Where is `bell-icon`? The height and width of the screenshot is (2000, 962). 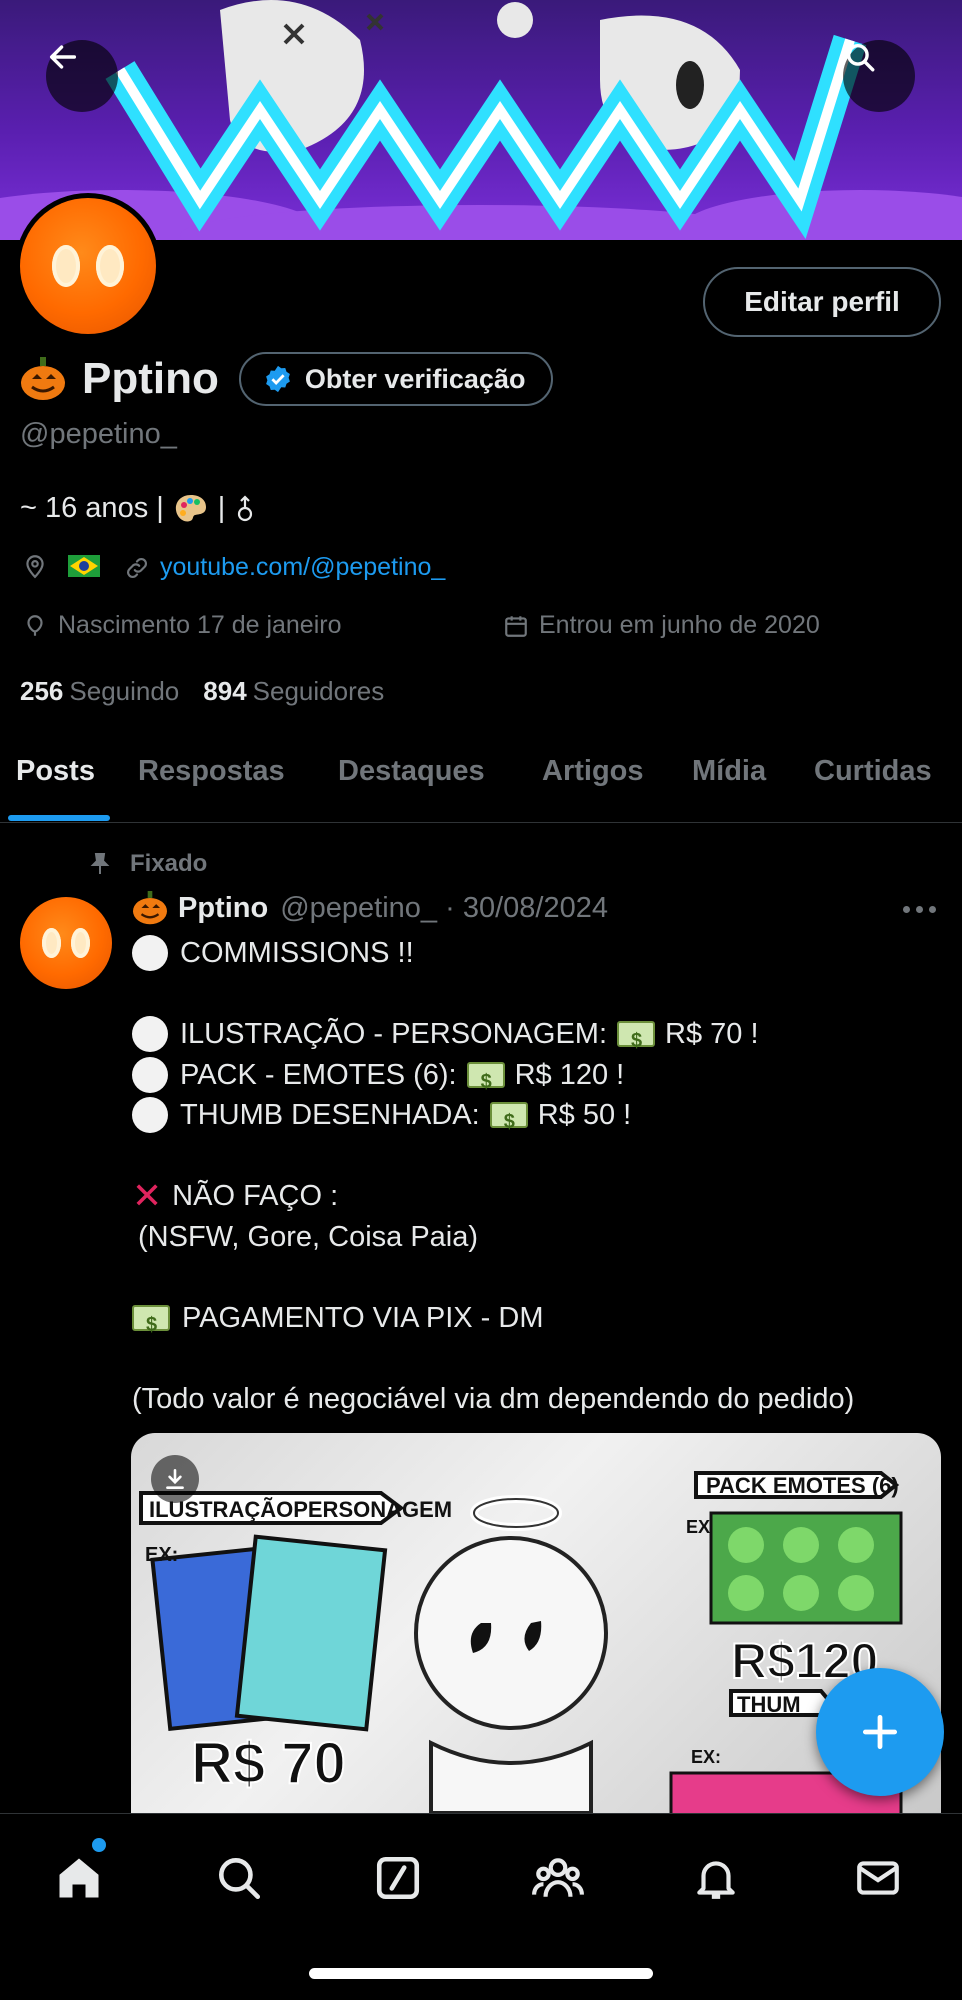
bell-icon is located at coordinates (716, 1880).